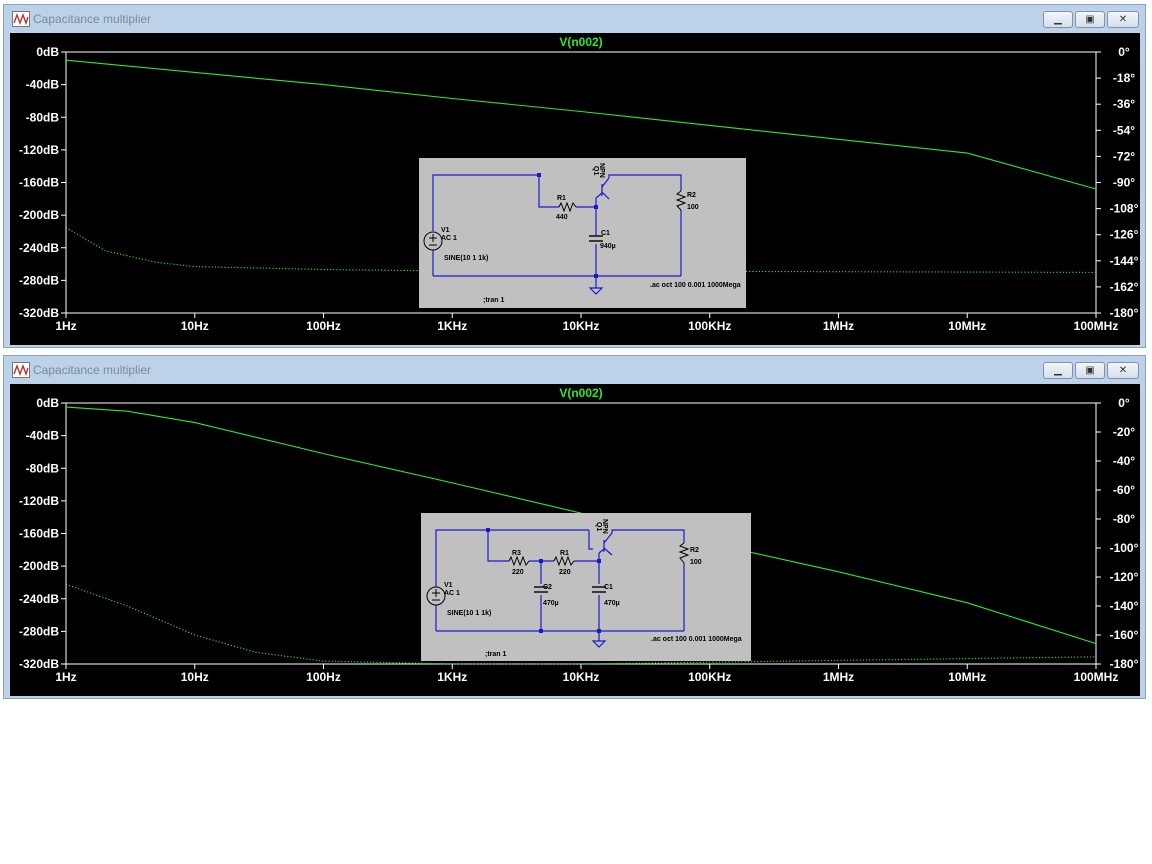 The height and width of the screenshot is (864, 1152). Describe the element at coordinates (1124, 130) in the screenshot. I see `y-right-tick-label: -54°` at that location.